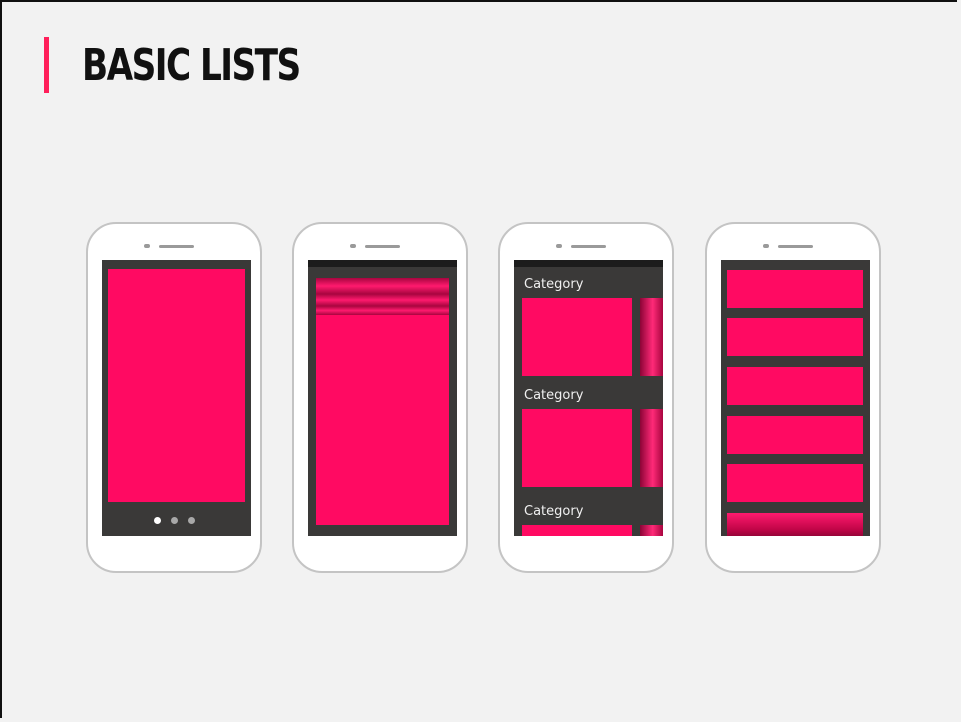 This screenshot has height=722, width=961. What do you see at coordinates (176, 385) in the screenshot?
I see `carousel-card` at bounding box center [176, 385].